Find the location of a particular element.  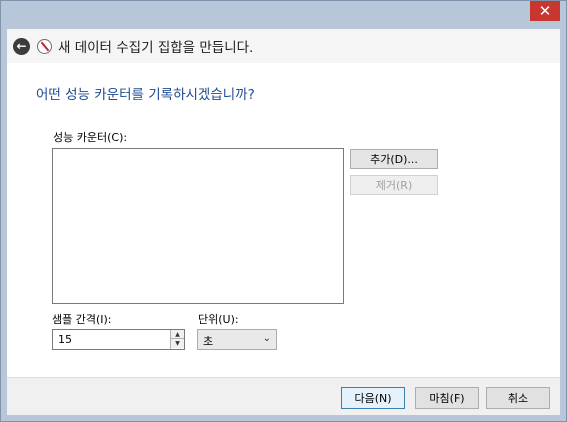

chevron-down-icon: ⌄ is located at coordinates (266, 338).